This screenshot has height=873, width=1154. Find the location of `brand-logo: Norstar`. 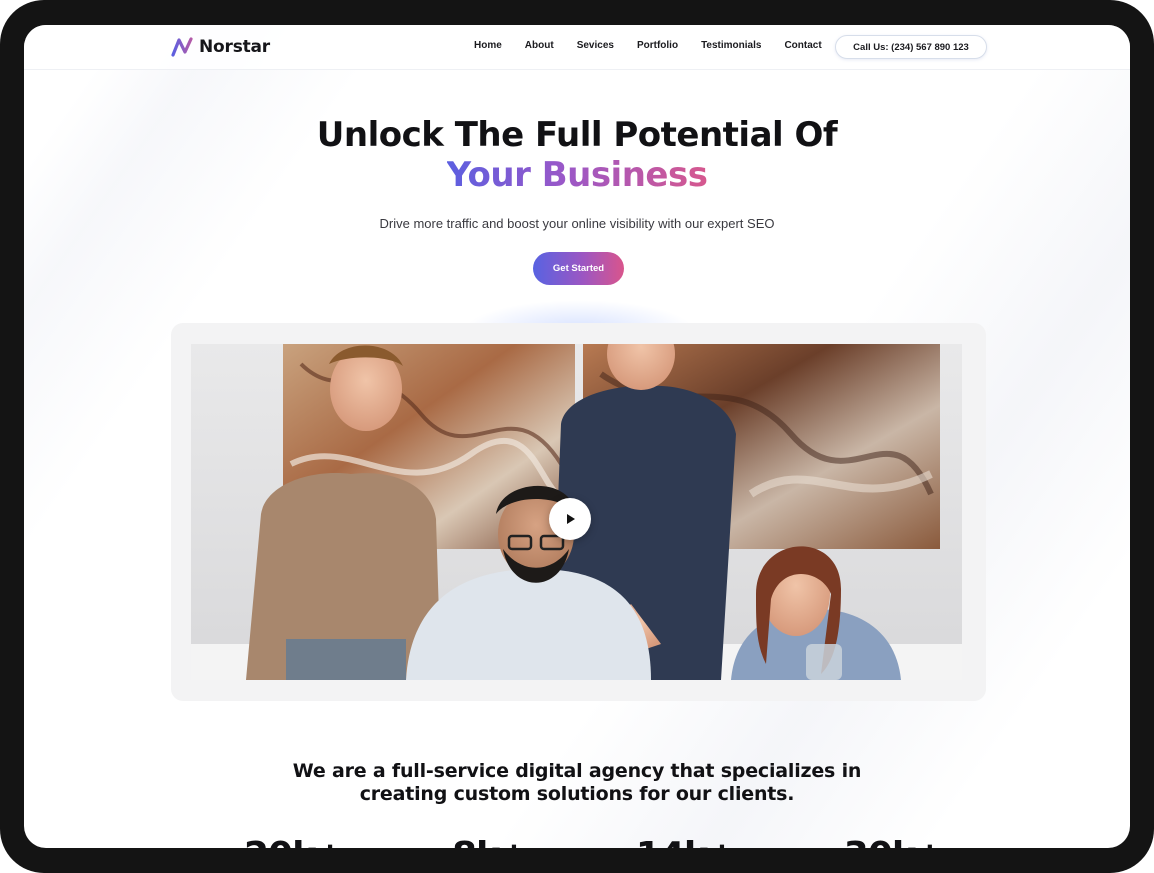

brand-logo: Norstar is located at coordinates (220, 47).